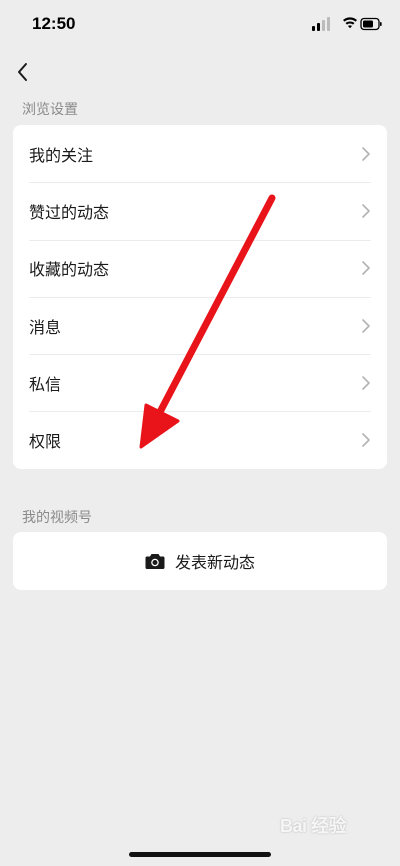 The image size is (400, 866). What do you see at coordinates (313, 826) in the screenshot?
I see `watermark-text: Bai 经验` at bounding box center [313, 826].